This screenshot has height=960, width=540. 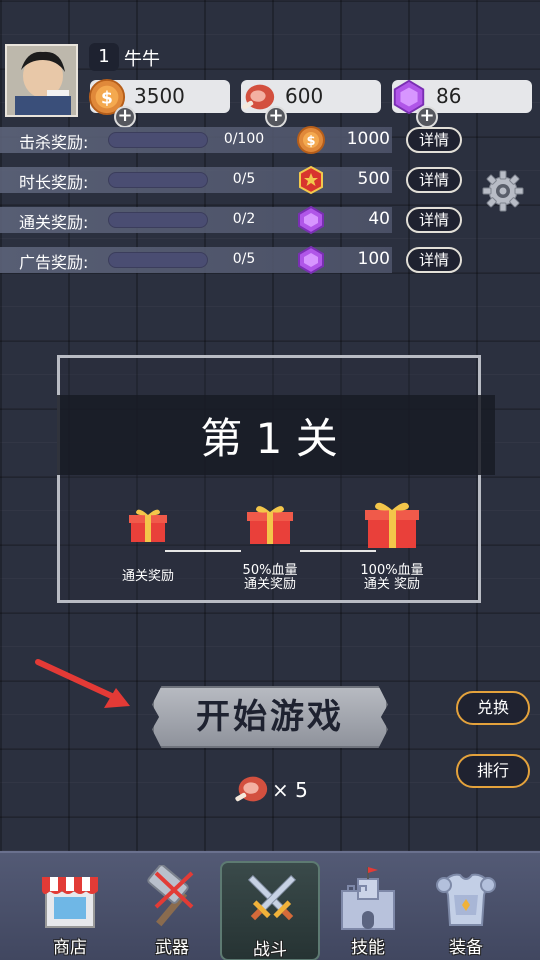 I want to click on reward-row-kill: 击杀奖励: 0/100 $ 1000, so click(x=196, y=140).